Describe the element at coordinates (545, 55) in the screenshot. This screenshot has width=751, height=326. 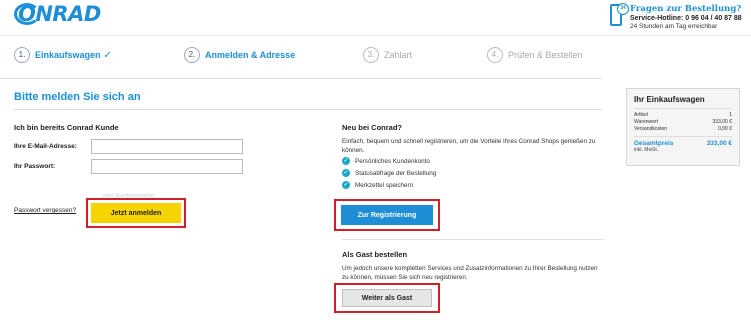
I see `step-label: Prüfen & Bestellen` at that location.